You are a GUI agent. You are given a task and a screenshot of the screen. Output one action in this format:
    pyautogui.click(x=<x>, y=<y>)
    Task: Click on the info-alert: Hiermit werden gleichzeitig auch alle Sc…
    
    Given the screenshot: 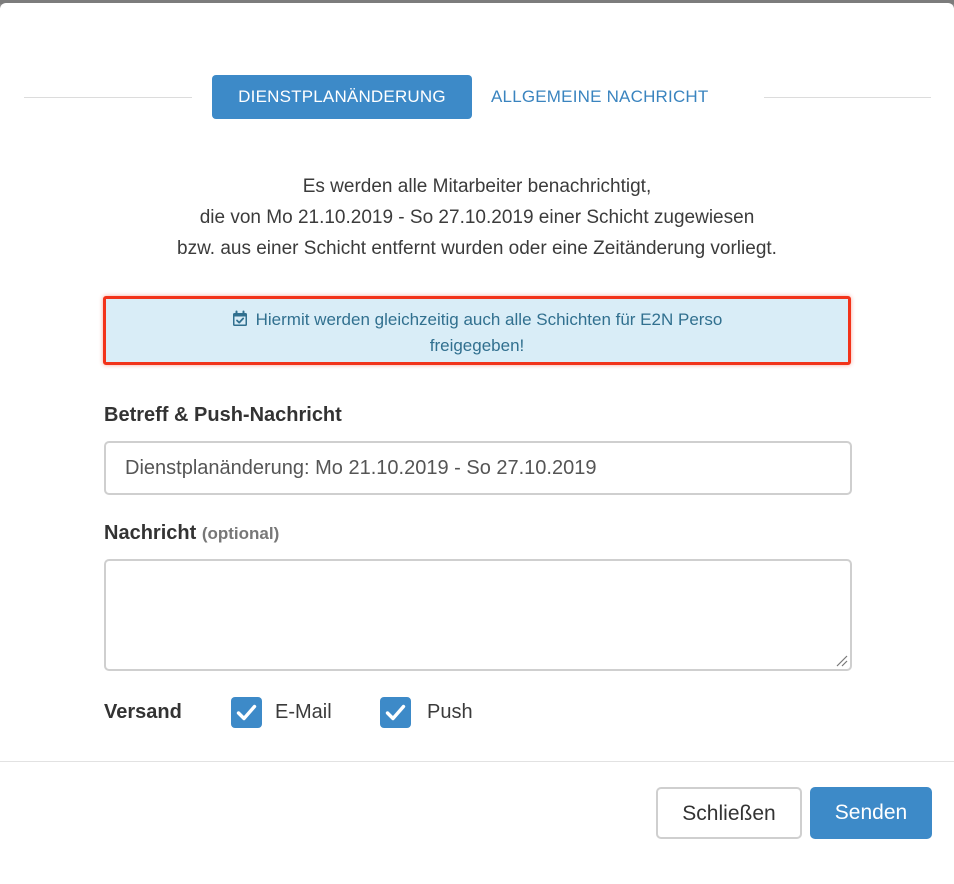 What is the action you would take?
    pyautogui.click(x=477, y=330)
    